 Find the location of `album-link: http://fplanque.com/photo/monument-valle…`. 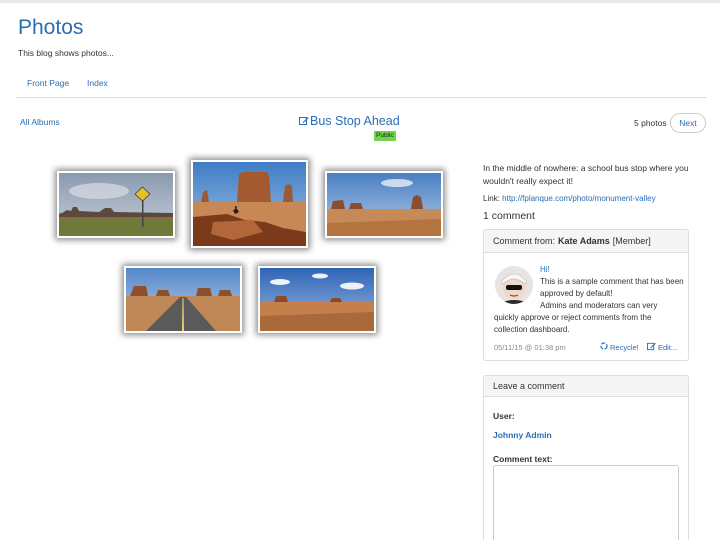

album-link: http://fplanque.com/photo/monument-valle… is located at coordinates (578, 198).